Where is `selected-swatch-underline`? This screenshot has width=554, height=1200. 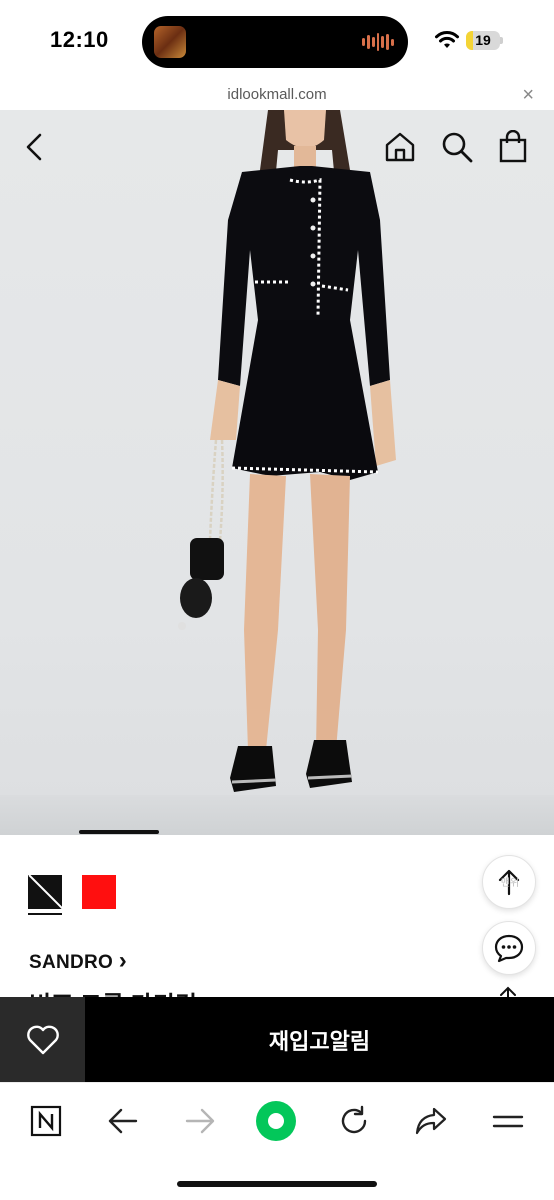
selected-swatch-underline is located at coordinates (45, 914).